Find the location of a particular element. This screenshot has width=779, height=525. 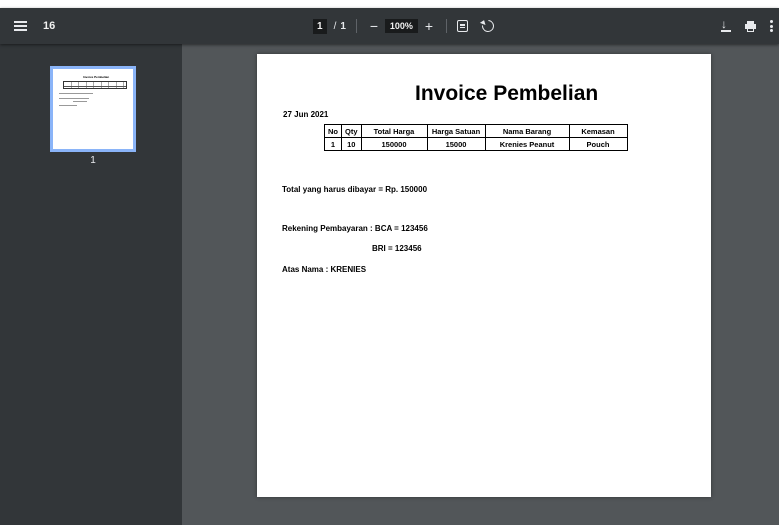

table-header: Total Harga is located at coordinates (394, 131).